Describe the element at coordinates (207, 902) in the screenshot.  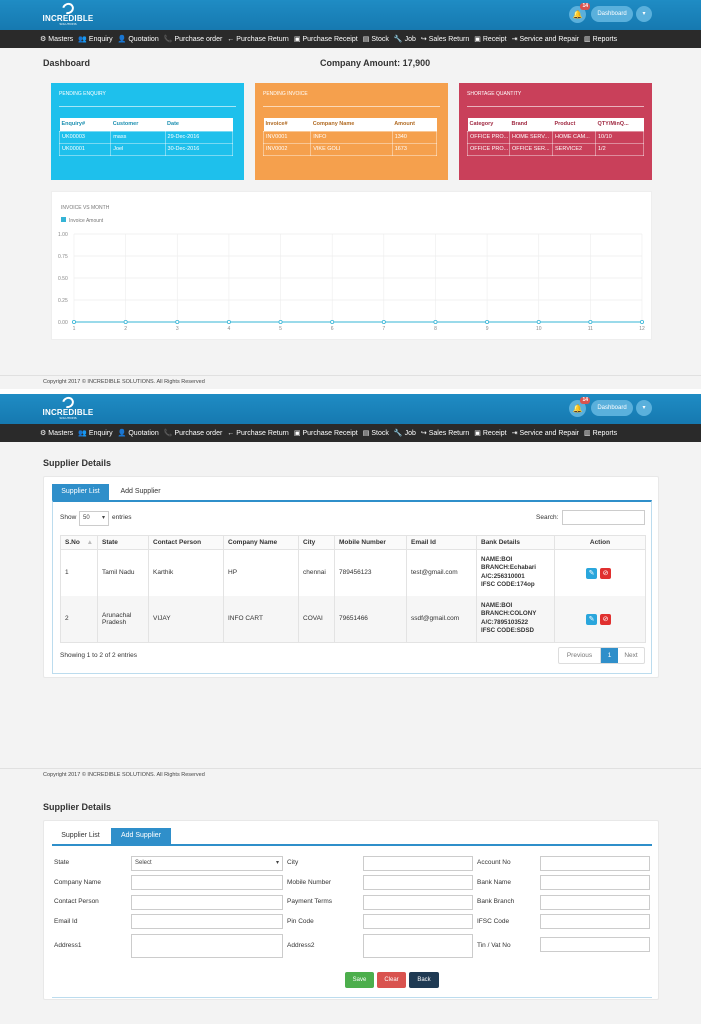
I see `contact-person-input` at that location.